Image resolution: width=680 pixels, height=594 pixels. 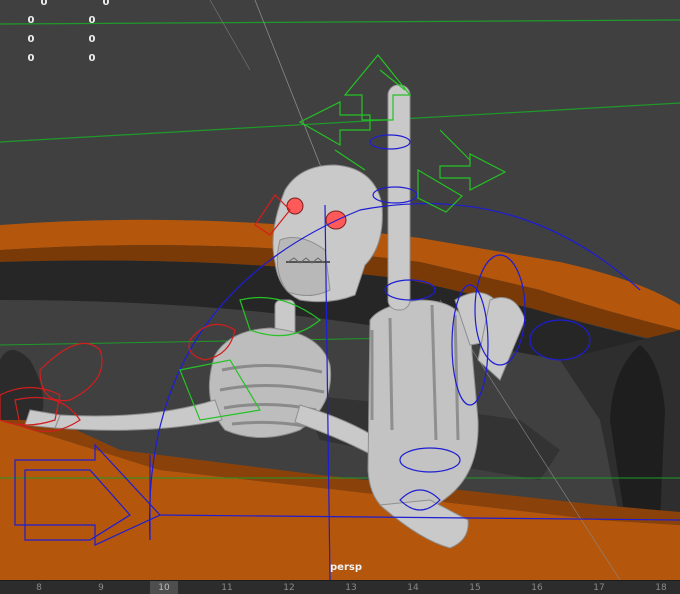 What do you see at coordinates (537, 587) in the screenshot?
I see `timeline-frame: 16` at bounding box center [537, 587].